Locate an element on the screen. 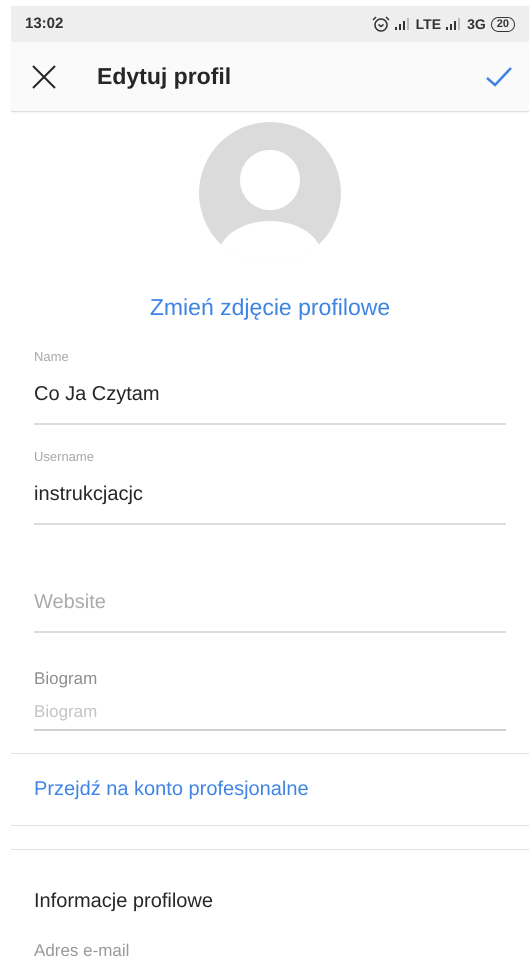 Image resolution: width=529 pixels, height=973 pixels. change-photo-link: Zmień zdjęcie profilowe is located at coordinates (270, 307).